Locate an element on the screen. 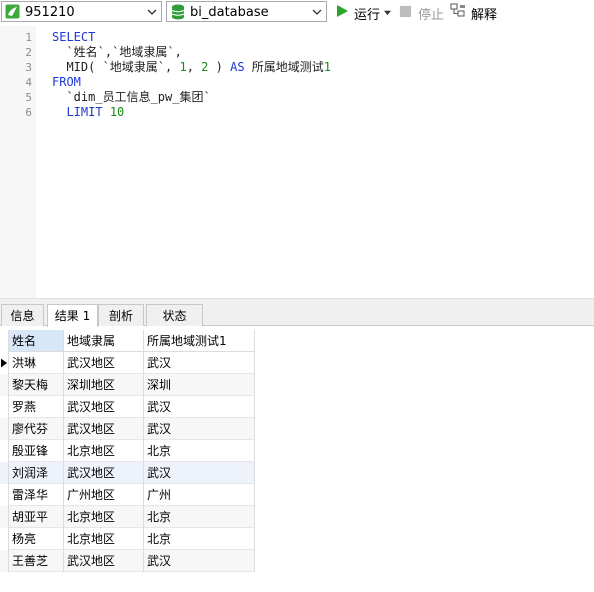 The height and width of the screenshot is (592, 594). table-row: 黎天梅 深圳地区 深圳 is located at coordinates (127, 385).